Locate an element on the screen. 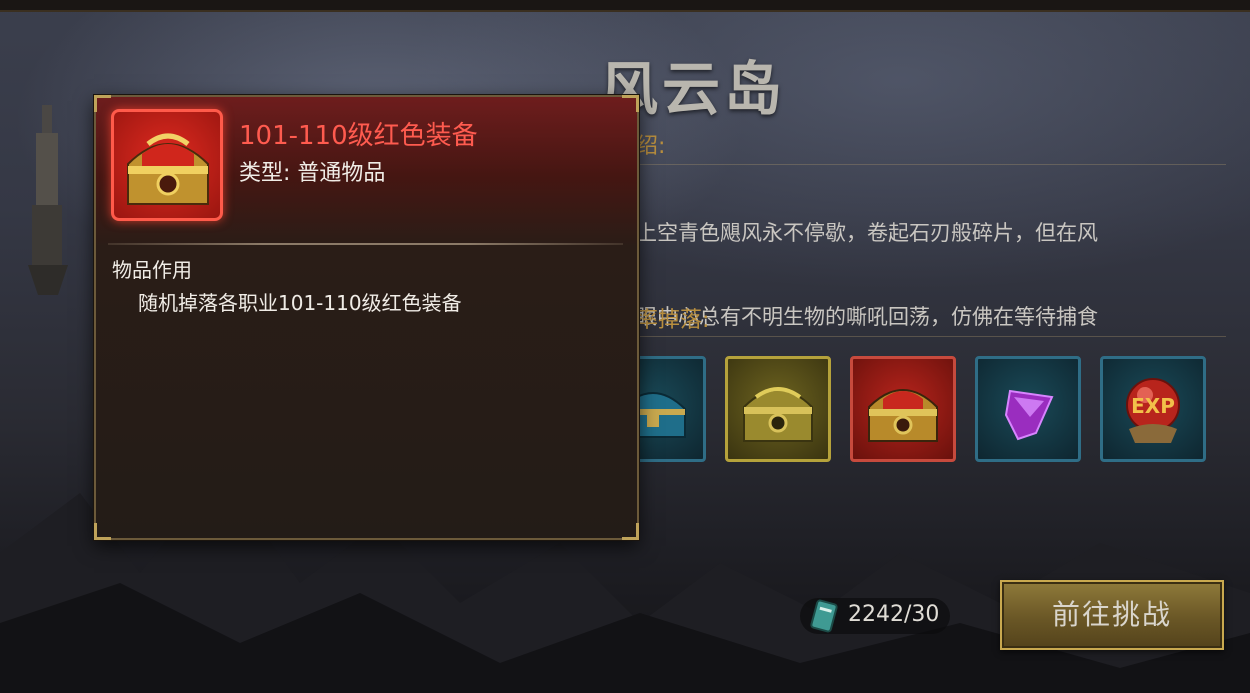  drops-divider is located at coordinates (931, 336).